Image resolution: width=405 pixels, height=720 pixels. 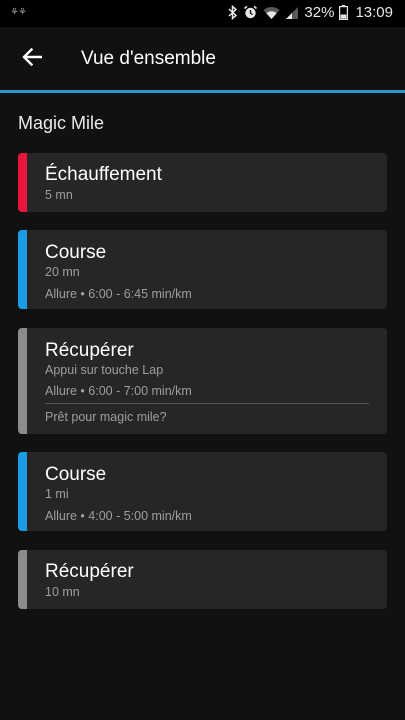 What do you see at coordinates (61, 123) in the screenshot?
I see `workout-title: Magic Mile` at bounding box center [61, 123].